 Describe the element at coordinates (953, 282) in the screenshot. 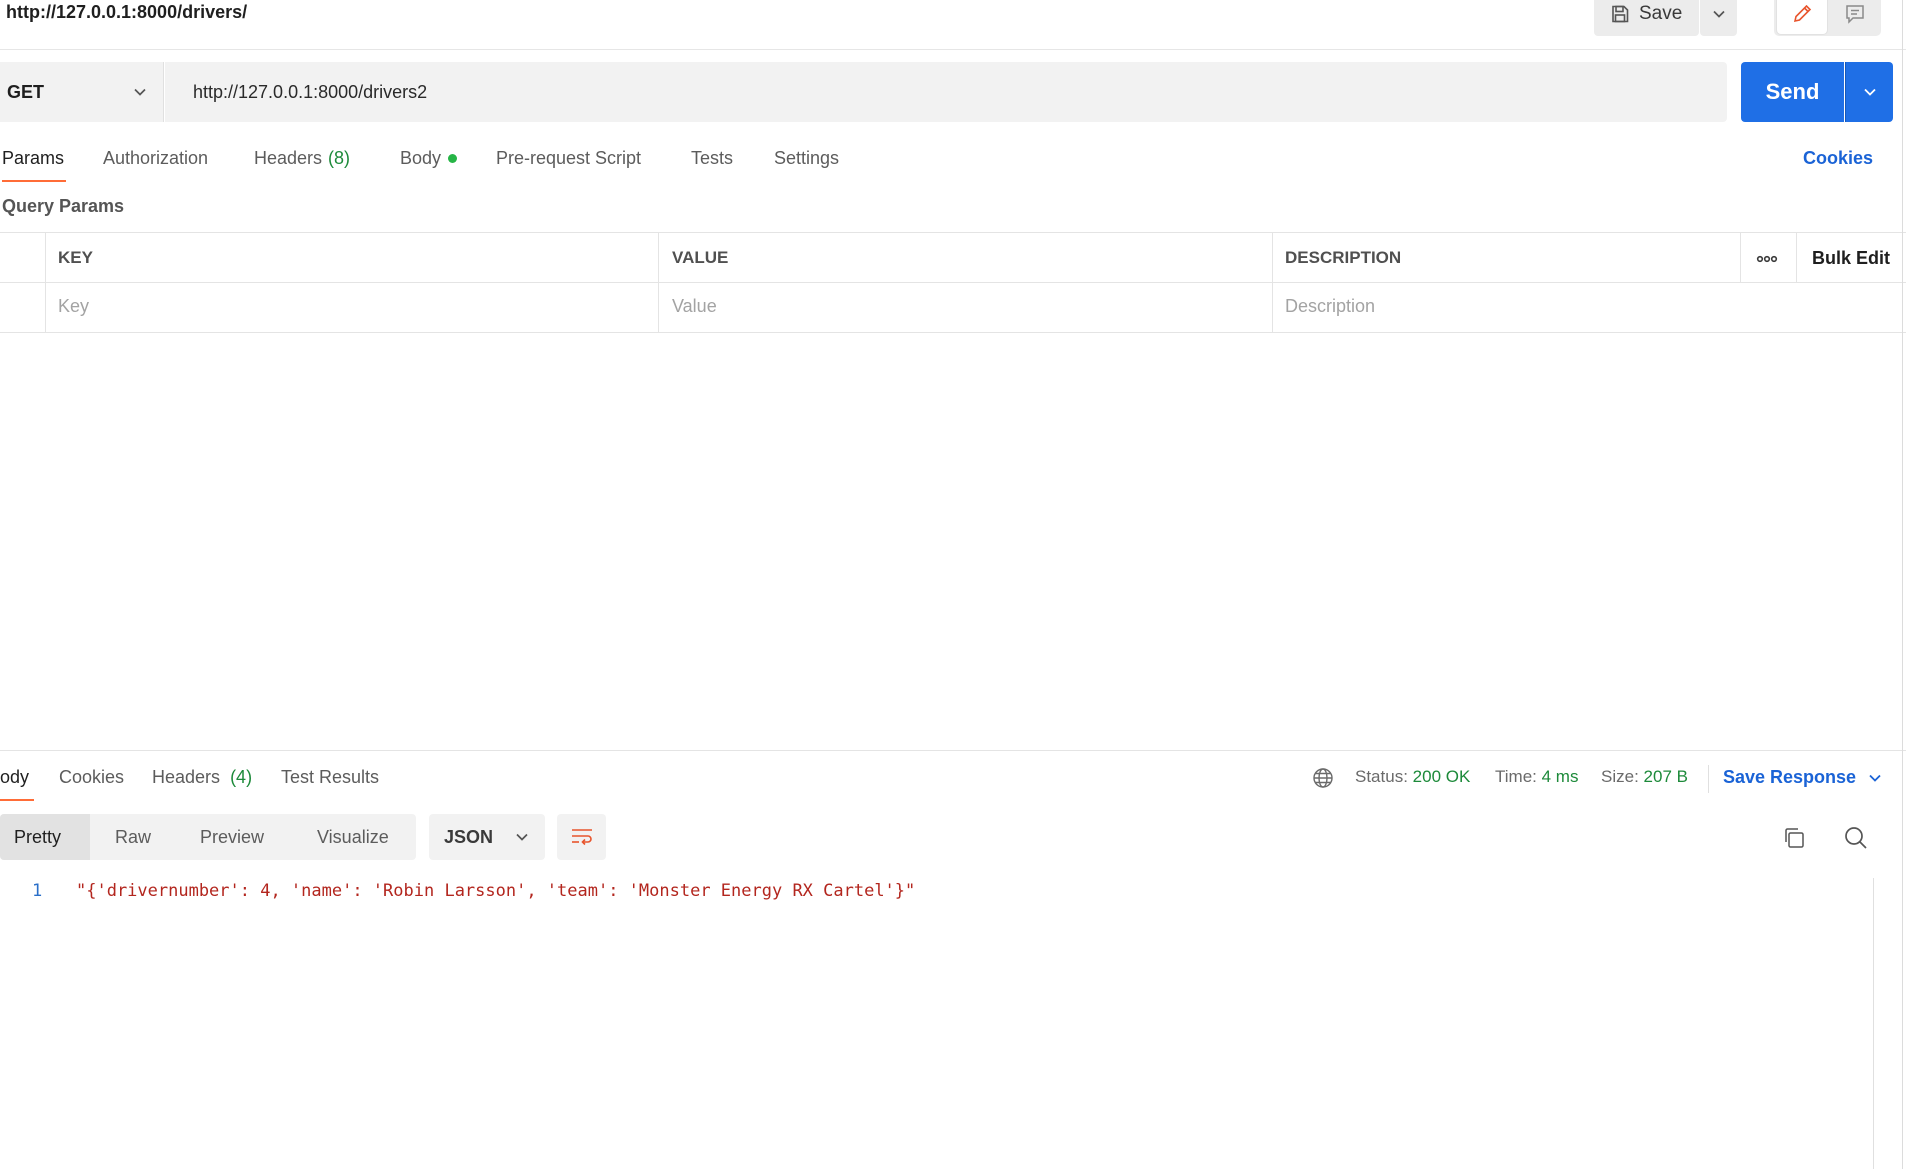

I see `table-border-header` at that location.